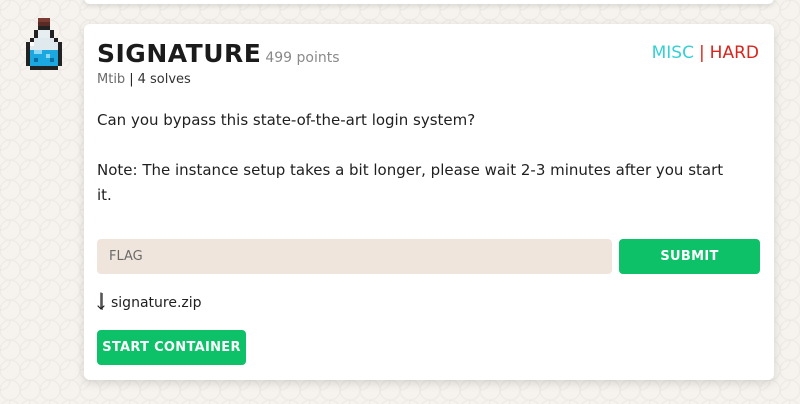 The width and height of the screenshot is (800, 404). Describe the element at coordinates (44, 44) in the screenshot. I see `potion-bottle-icon` at that location.